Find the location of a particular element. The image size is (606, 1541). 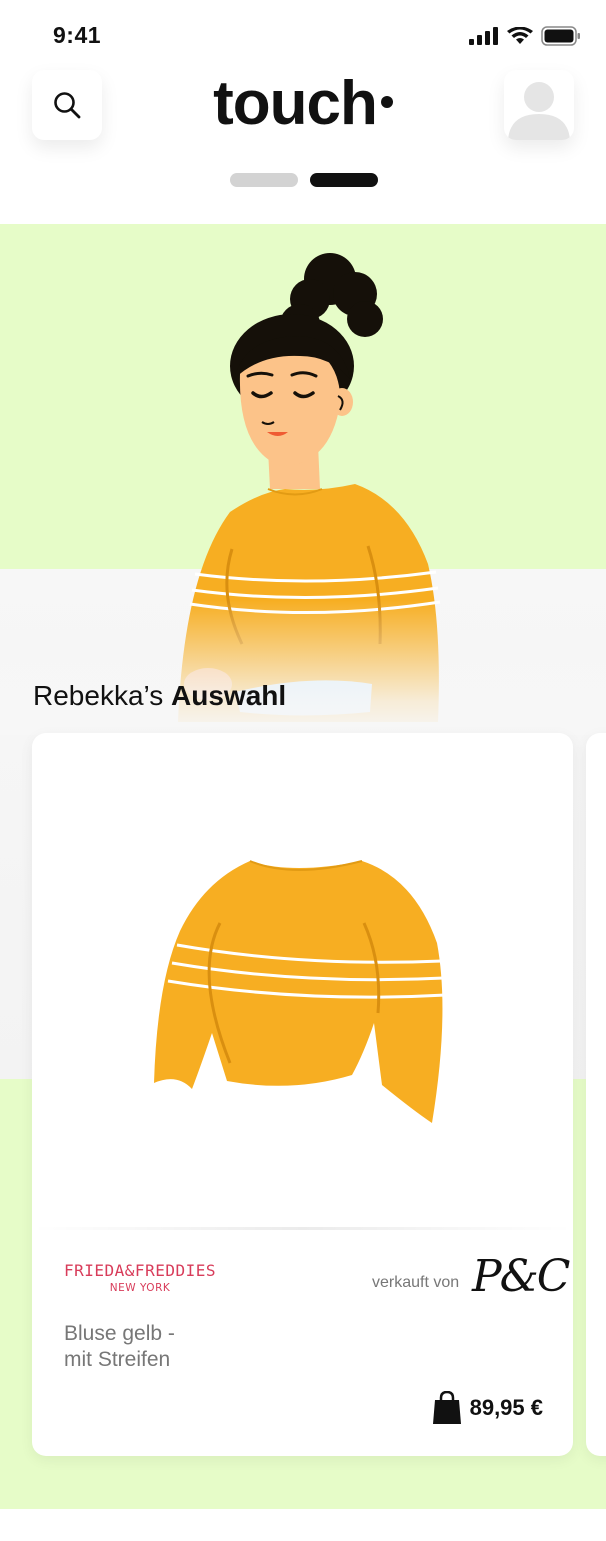

next-product-card is located at coordinates (596, 1094).